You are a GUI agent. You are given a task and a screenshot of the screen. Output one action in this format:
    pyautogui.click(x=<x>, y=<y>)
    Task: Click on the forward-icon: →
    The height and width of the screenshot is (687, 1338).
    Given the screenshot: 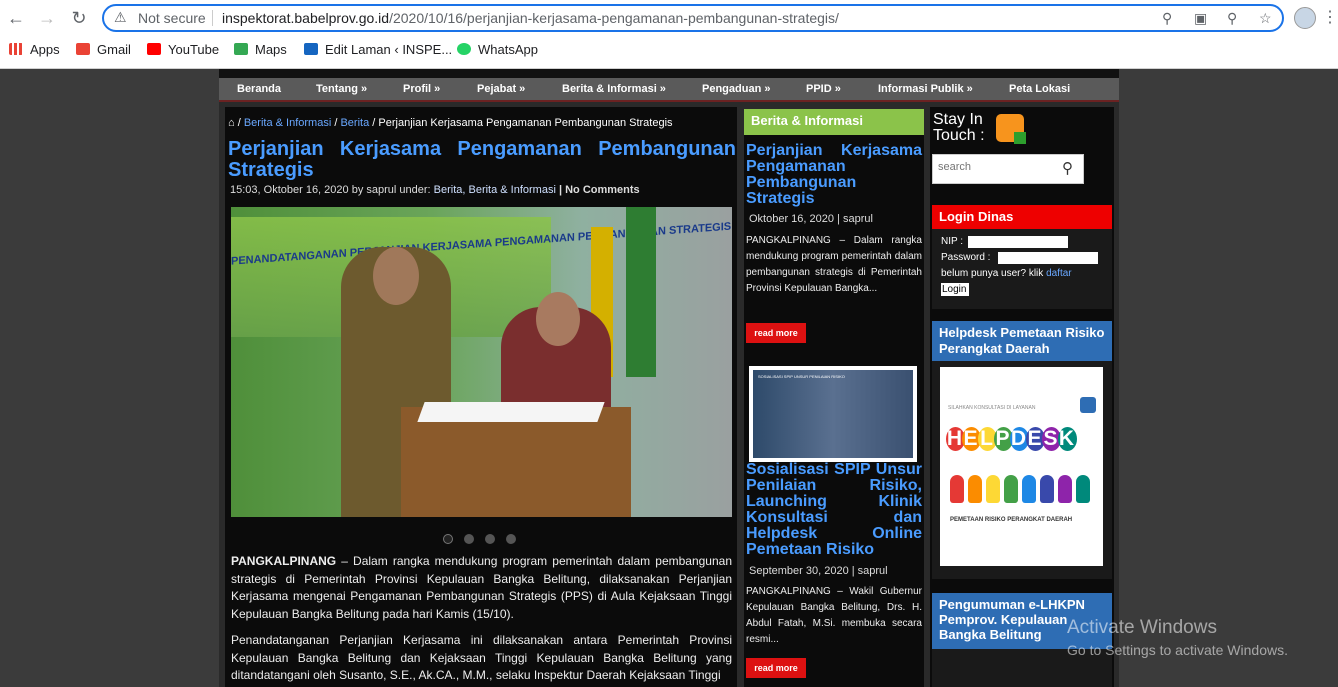 What is the action you would take?
    pyautogui.click(x=47, y=18)
    